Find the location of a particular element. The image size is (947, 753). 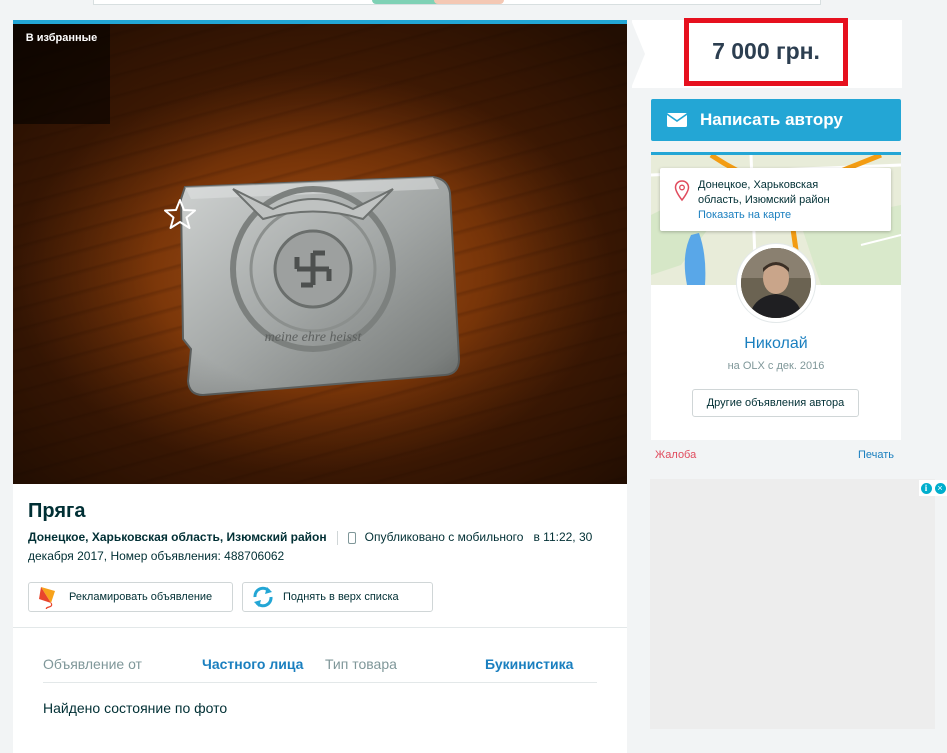

detail-value-books: Букинистика is located at coordinates (529, 664).